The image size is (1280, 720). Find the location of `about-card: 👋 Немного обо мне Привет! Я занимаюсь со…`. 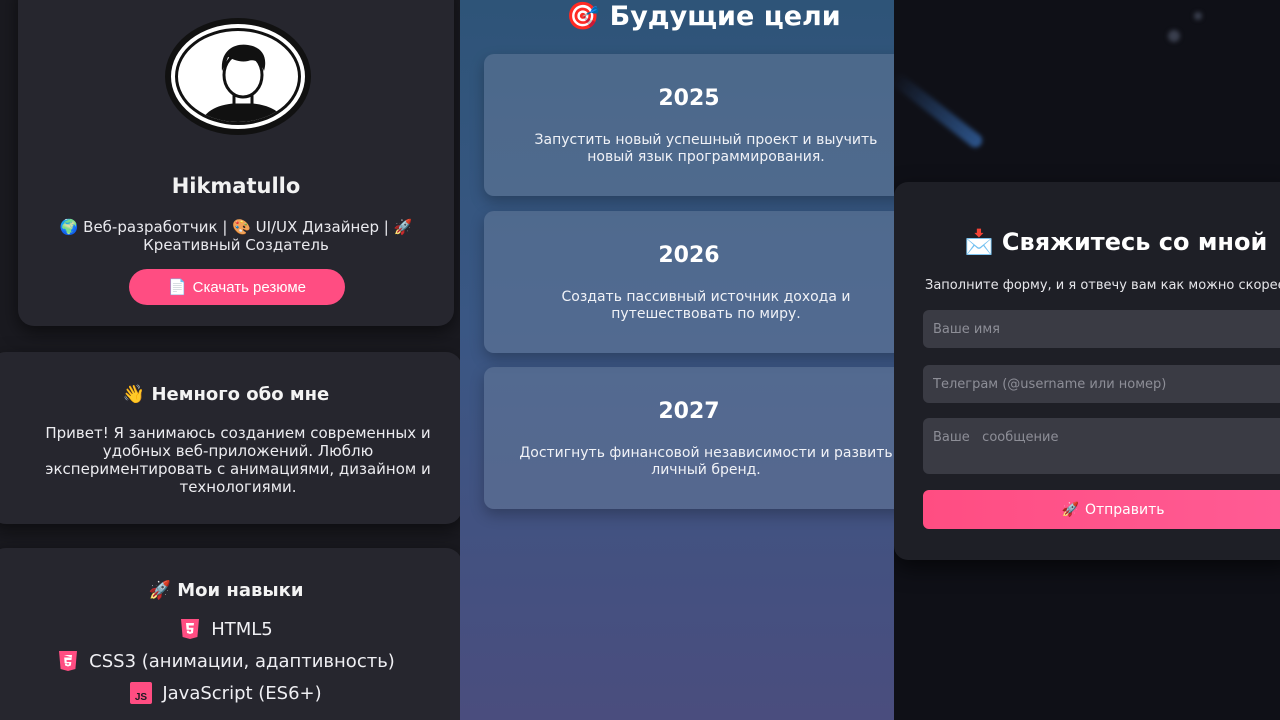

about-card: 👋 Немного обо мне Привет! Я занимаюсь со… is located at coordinates (230, 438).